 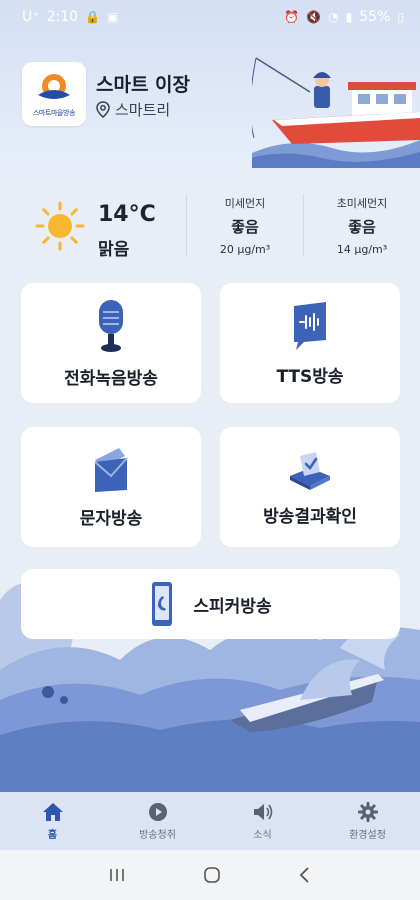 What do you see at coordinates (362, 249) in the screenshot?
I see `ultra-fine-dust-value: 14 µg/m³` at bounding box center [362, 249].